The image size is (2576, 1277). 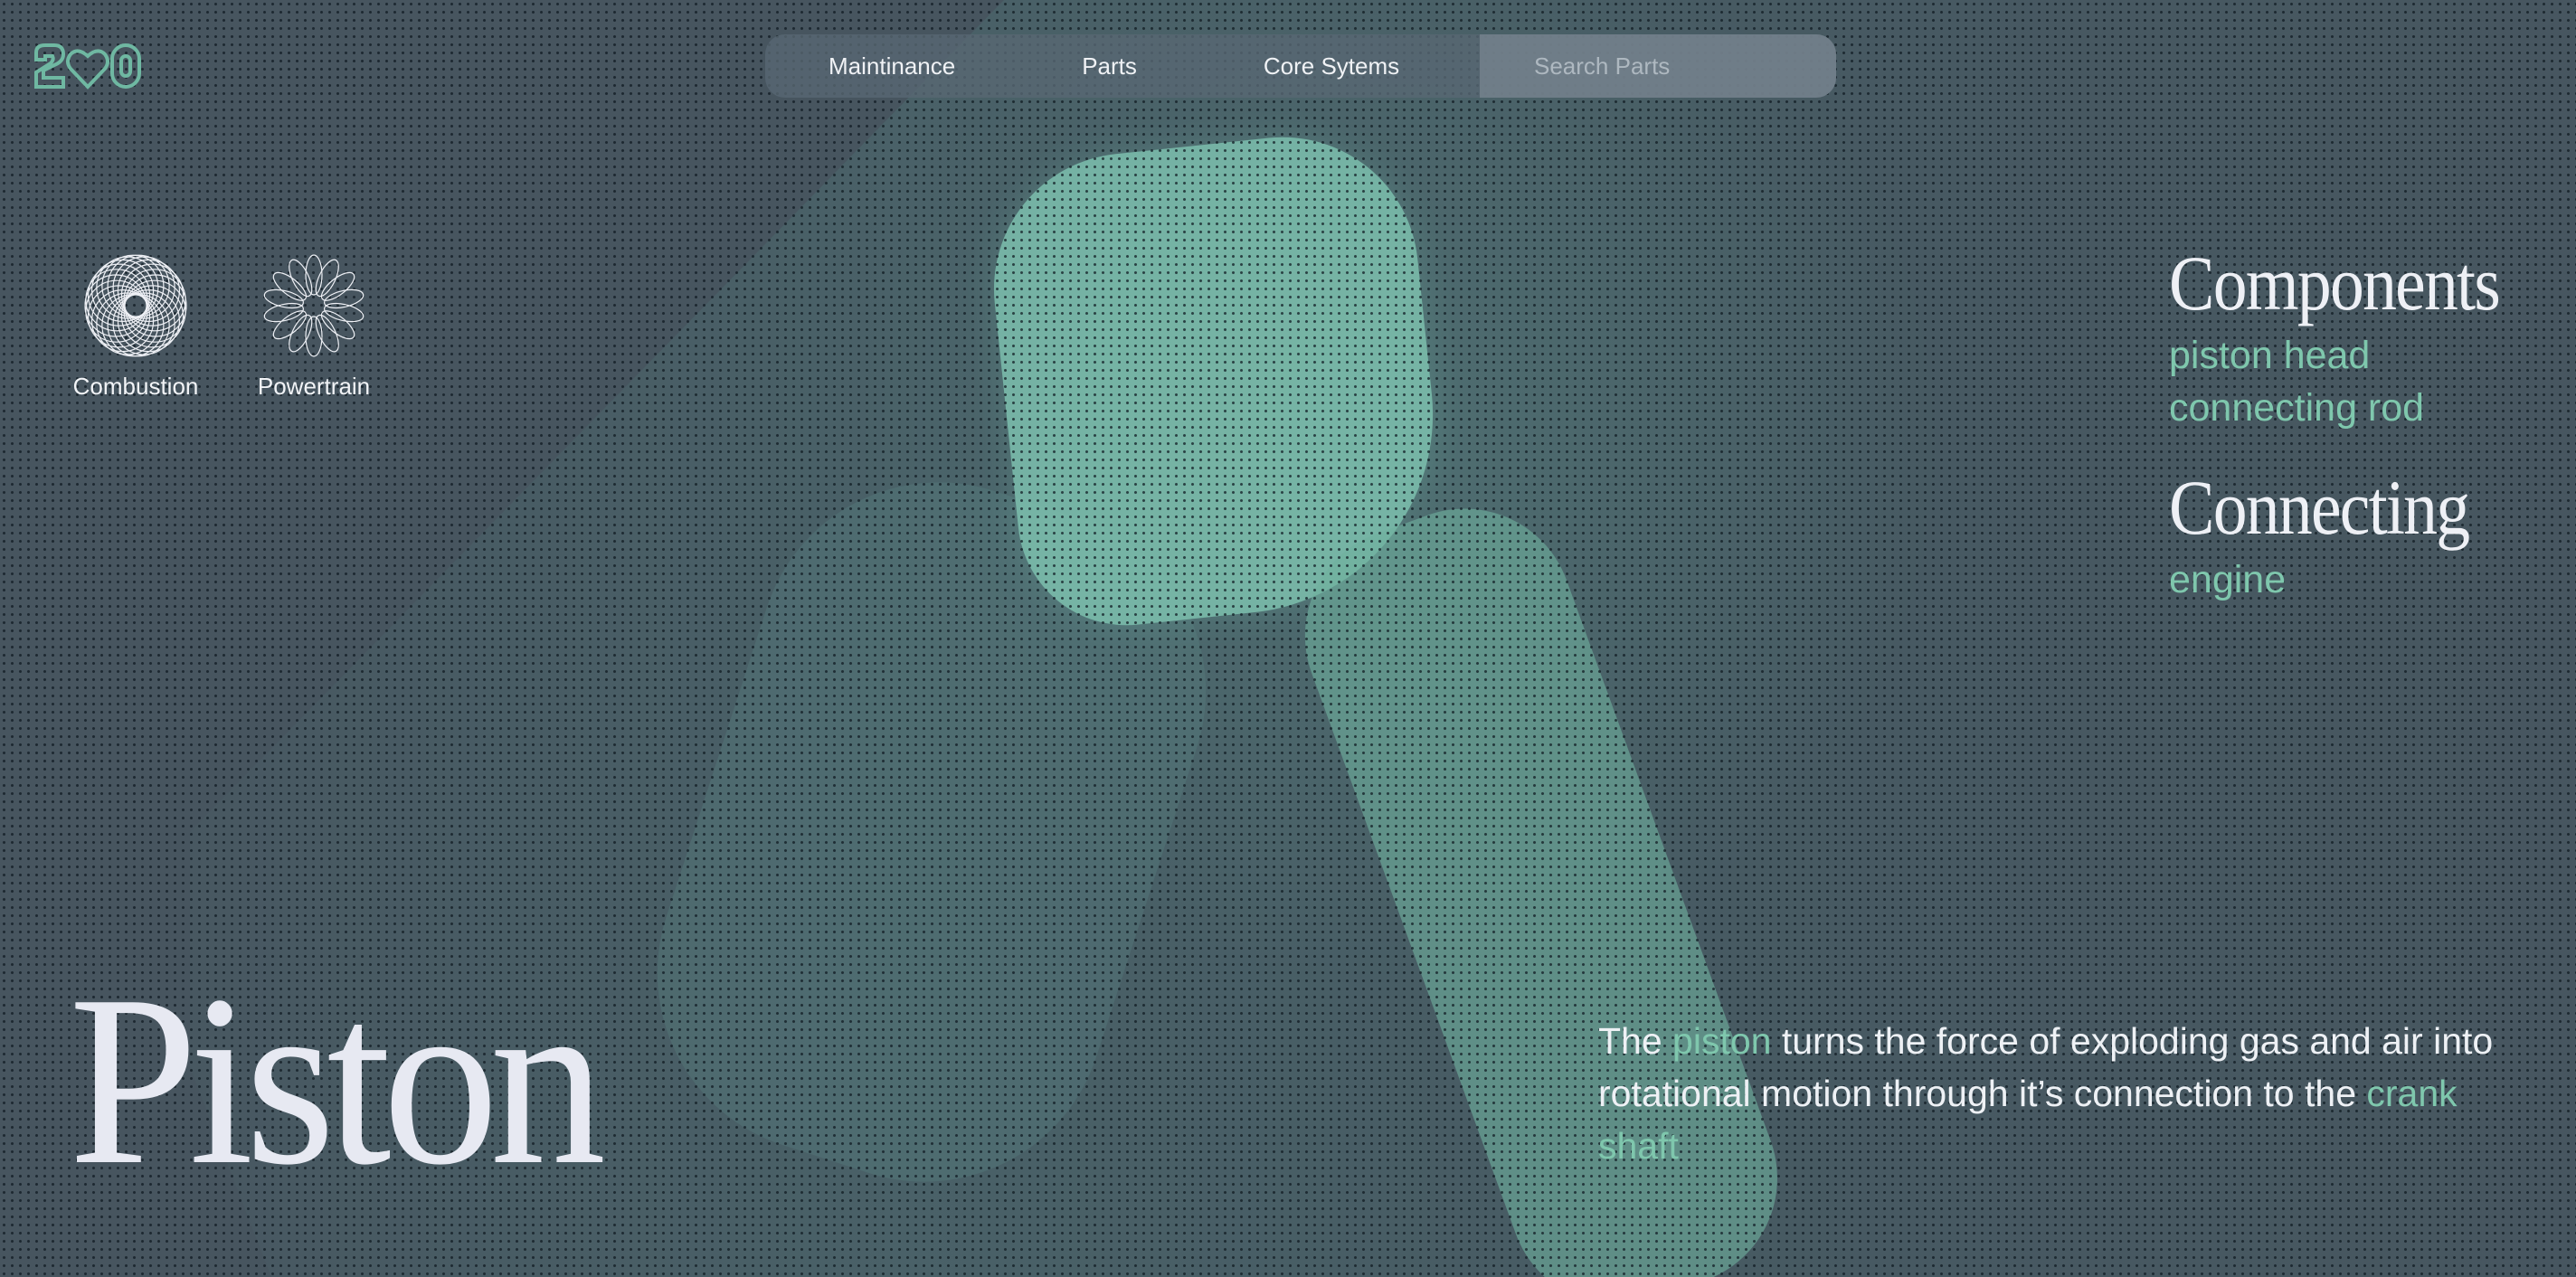 What do you see at coordinates (1722, 1041) in the screenshot?
I see `piston-link: piston` at bounding box center [1722, 1041].